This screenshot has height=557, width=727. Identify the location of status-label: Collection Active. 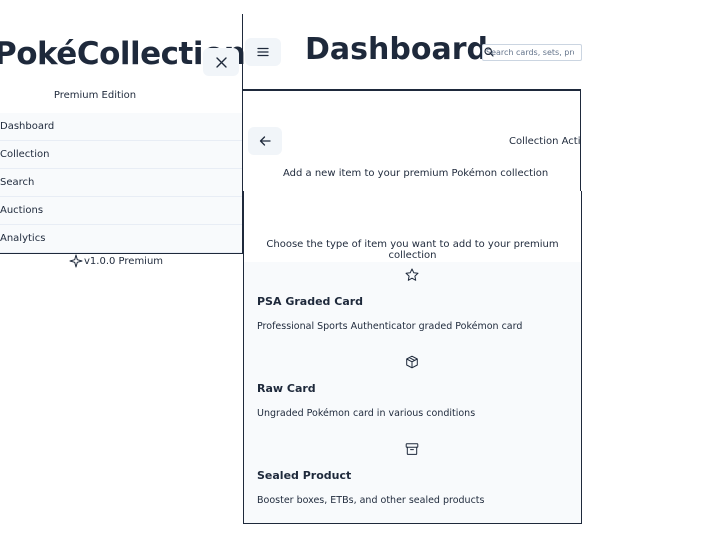
(545, 141).